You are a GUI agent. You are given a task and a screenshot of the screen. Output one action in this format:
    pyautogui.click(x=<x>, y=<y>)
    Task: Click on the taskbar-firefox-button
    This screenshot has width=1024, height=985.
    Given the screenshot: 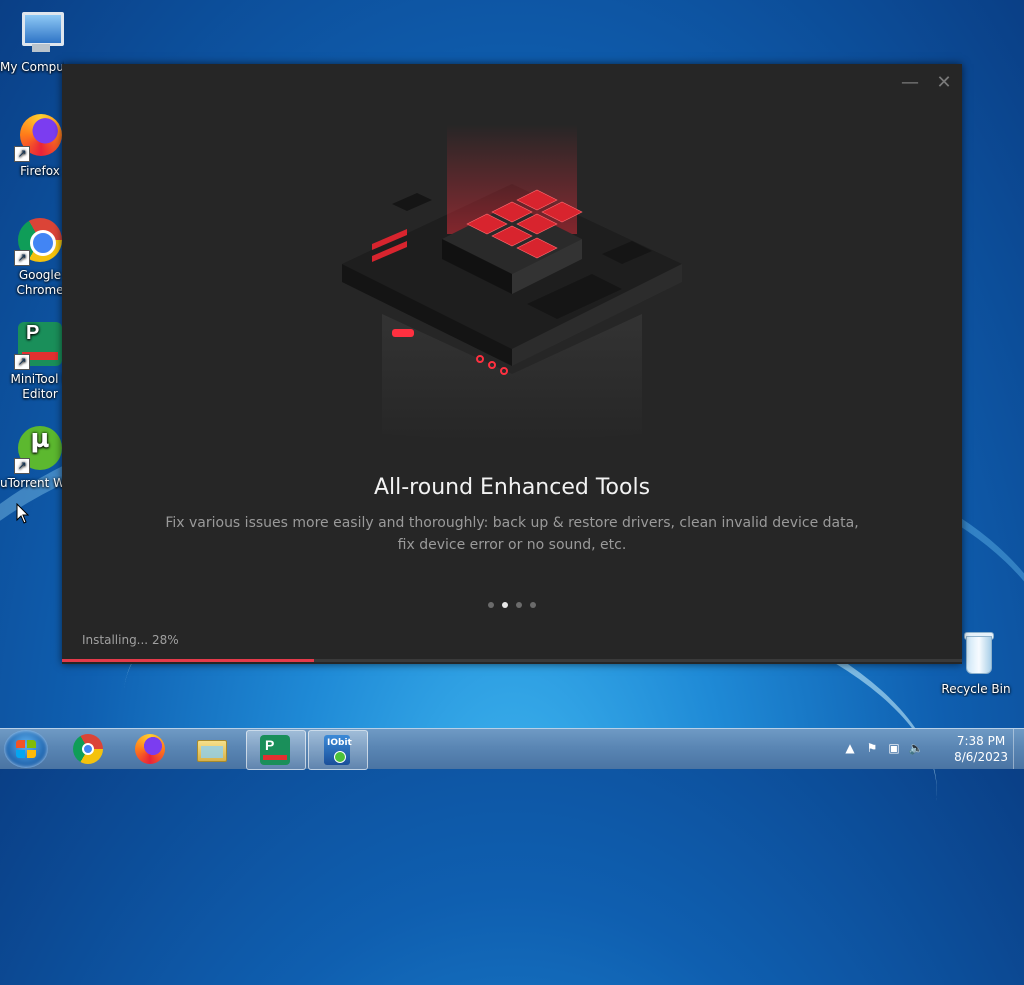 What is the action you would take?
    pyautogui.click(x=151, y=749)
    